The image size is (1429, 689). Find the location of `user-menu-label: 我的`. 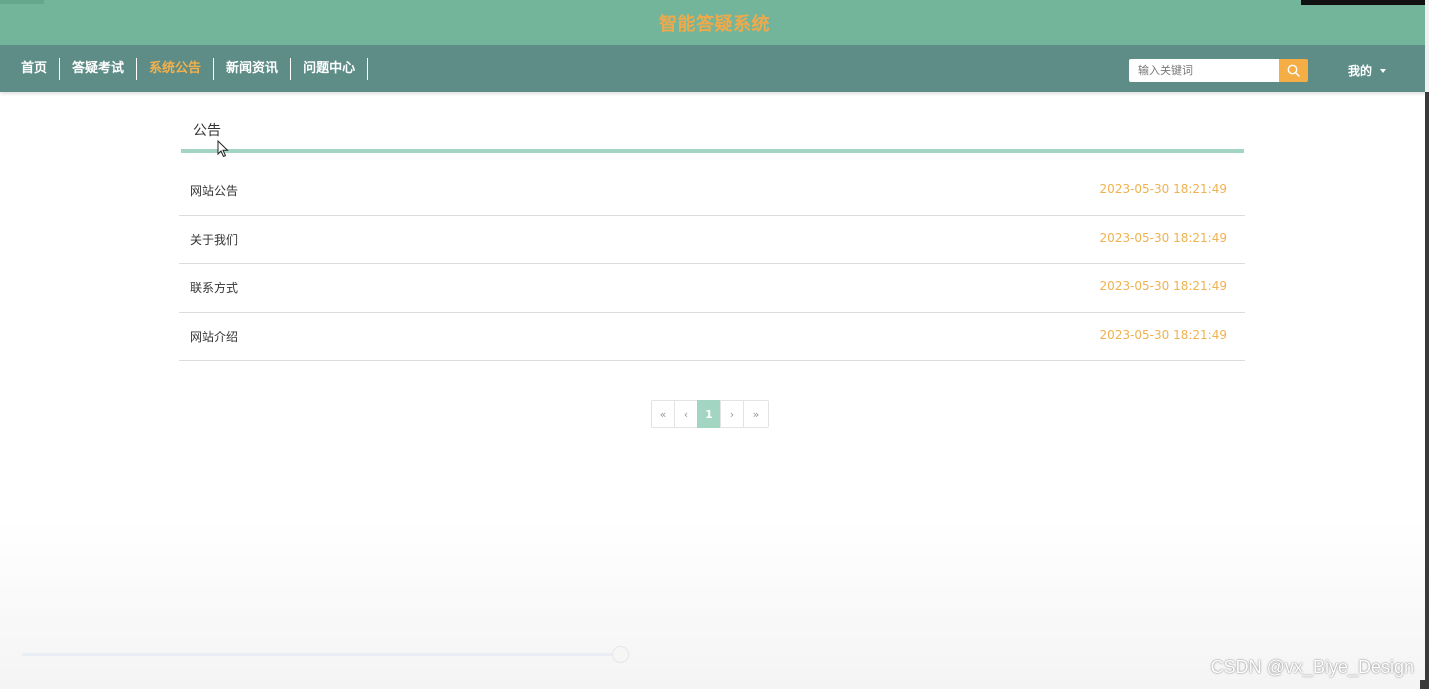

user-menu-label: 我的 is located at coordinates (1360, 71).